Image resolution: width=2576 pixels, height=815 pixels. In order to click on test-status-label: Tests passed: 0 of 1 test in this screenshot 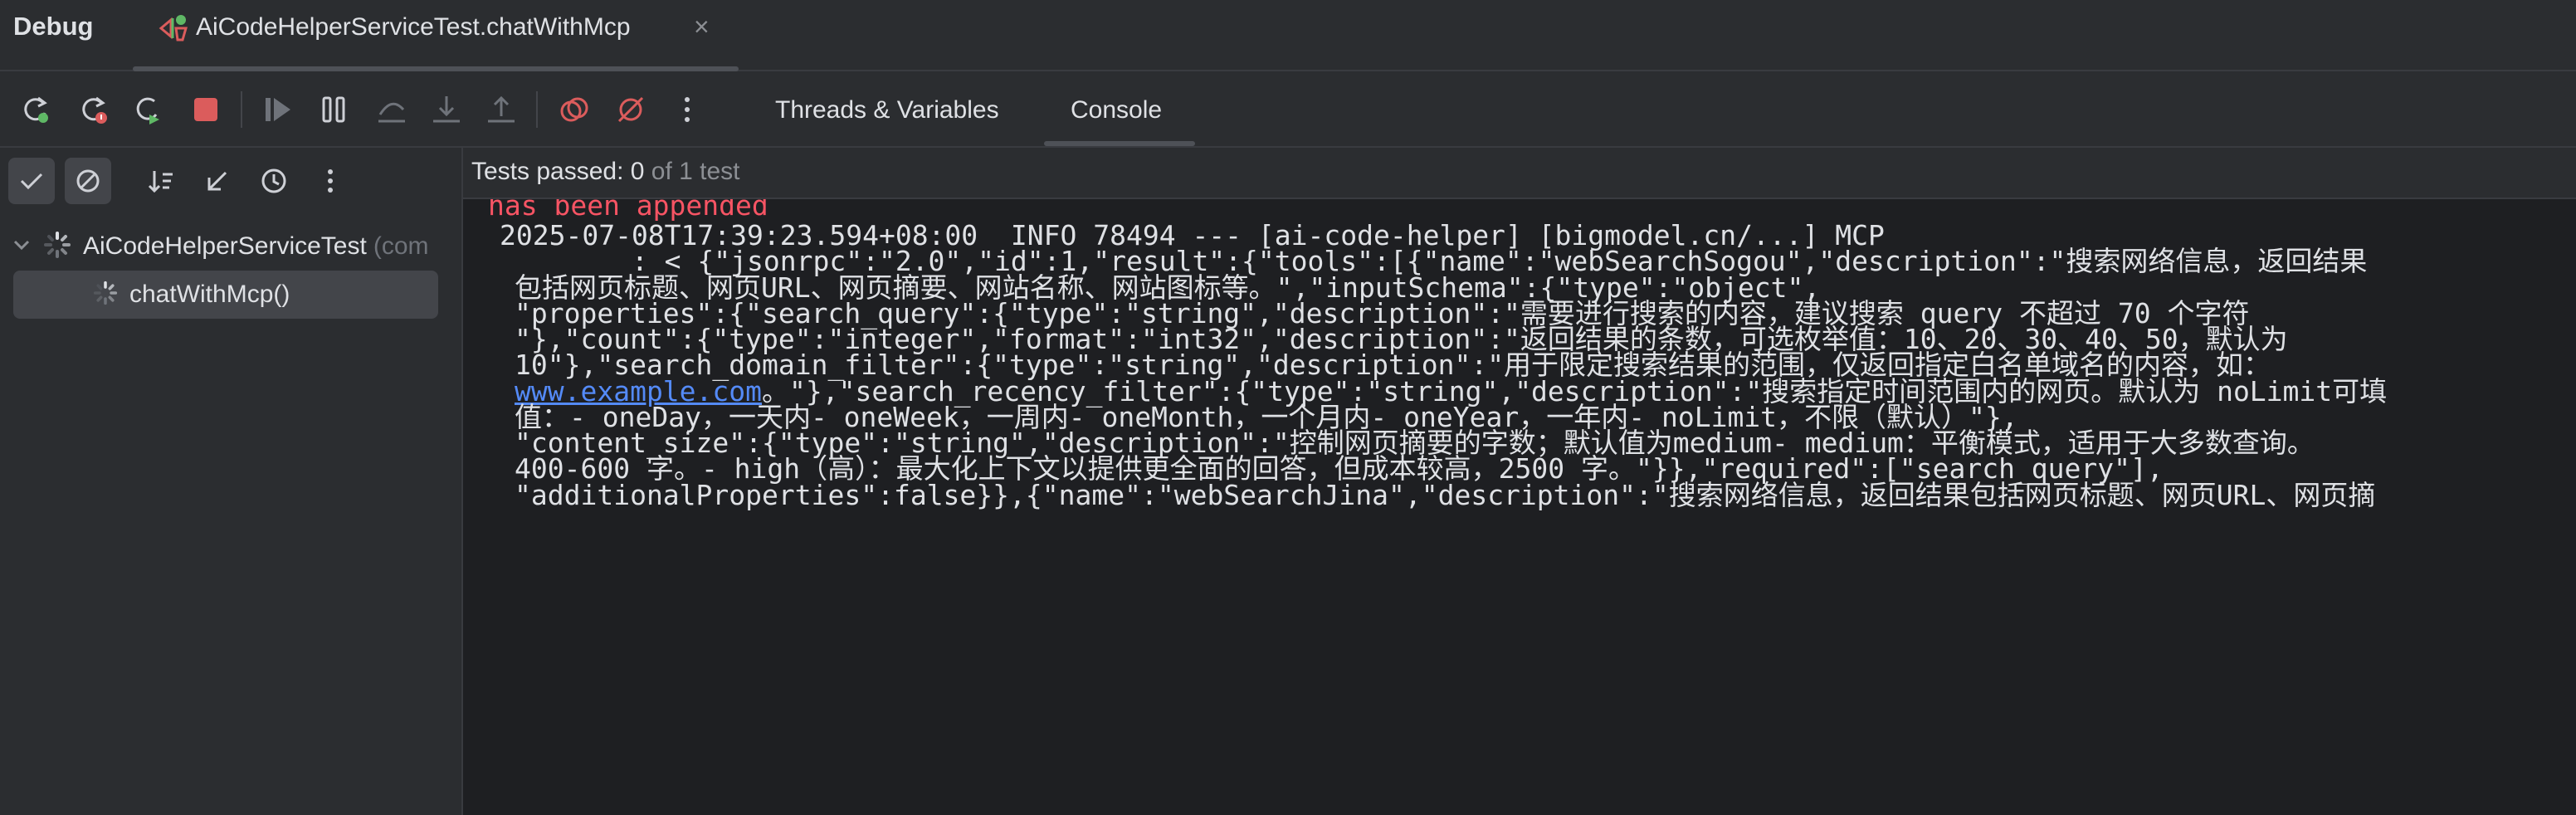, I will do `click(606, 172)`.